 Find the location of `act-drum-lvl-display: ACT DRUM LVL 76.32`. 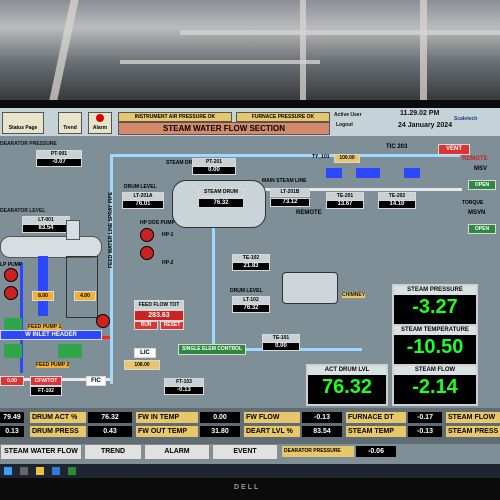

act-drum-lvl-display: ACT DRUM LVL 76.32 is located at coordinates (347, 385).